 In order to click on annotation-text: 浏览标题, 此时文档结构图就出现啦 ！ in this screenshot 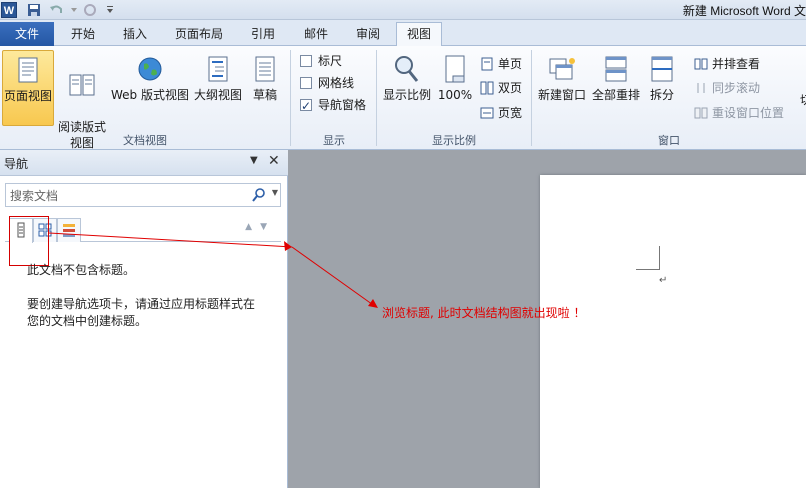, I will do `click(484, 313)`.